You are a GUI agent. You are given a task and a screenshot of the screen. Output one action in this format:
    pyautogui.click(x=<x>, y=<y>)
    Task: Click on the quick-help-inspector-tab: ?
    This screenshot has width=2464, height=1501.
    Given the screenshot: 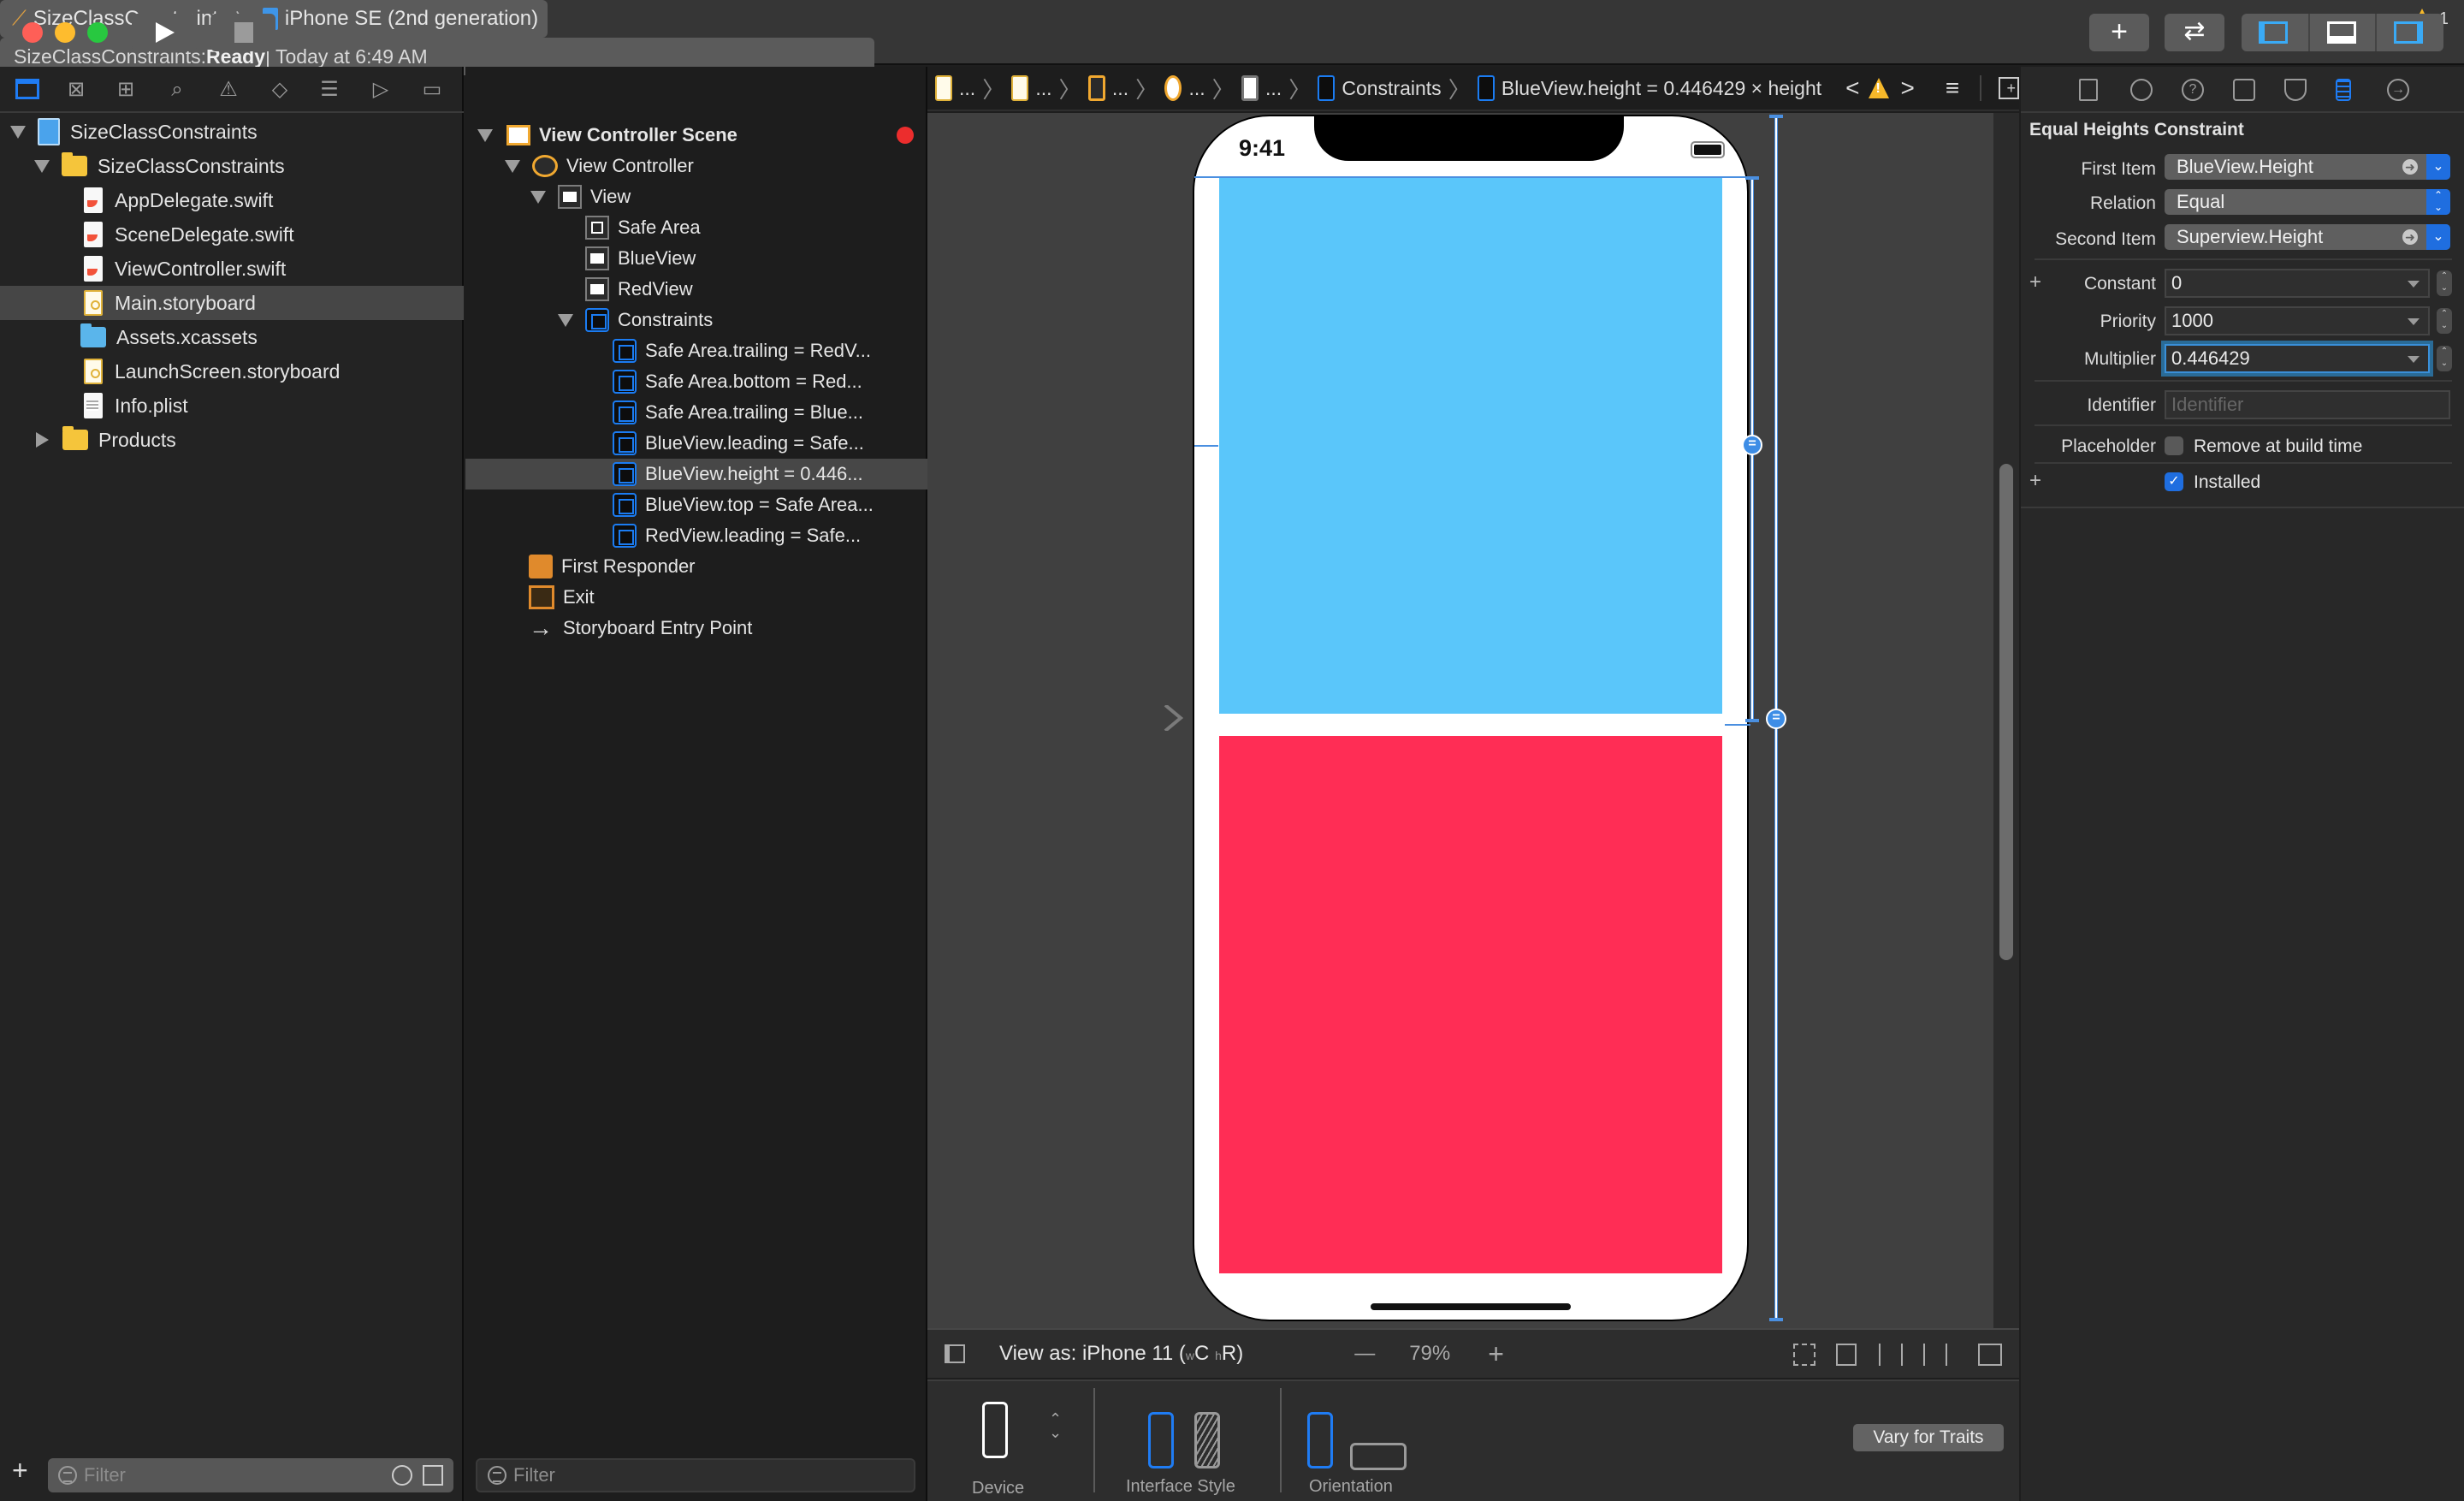 What is the action you would take?
    pyautogui.click(x=2193, y=90)
    